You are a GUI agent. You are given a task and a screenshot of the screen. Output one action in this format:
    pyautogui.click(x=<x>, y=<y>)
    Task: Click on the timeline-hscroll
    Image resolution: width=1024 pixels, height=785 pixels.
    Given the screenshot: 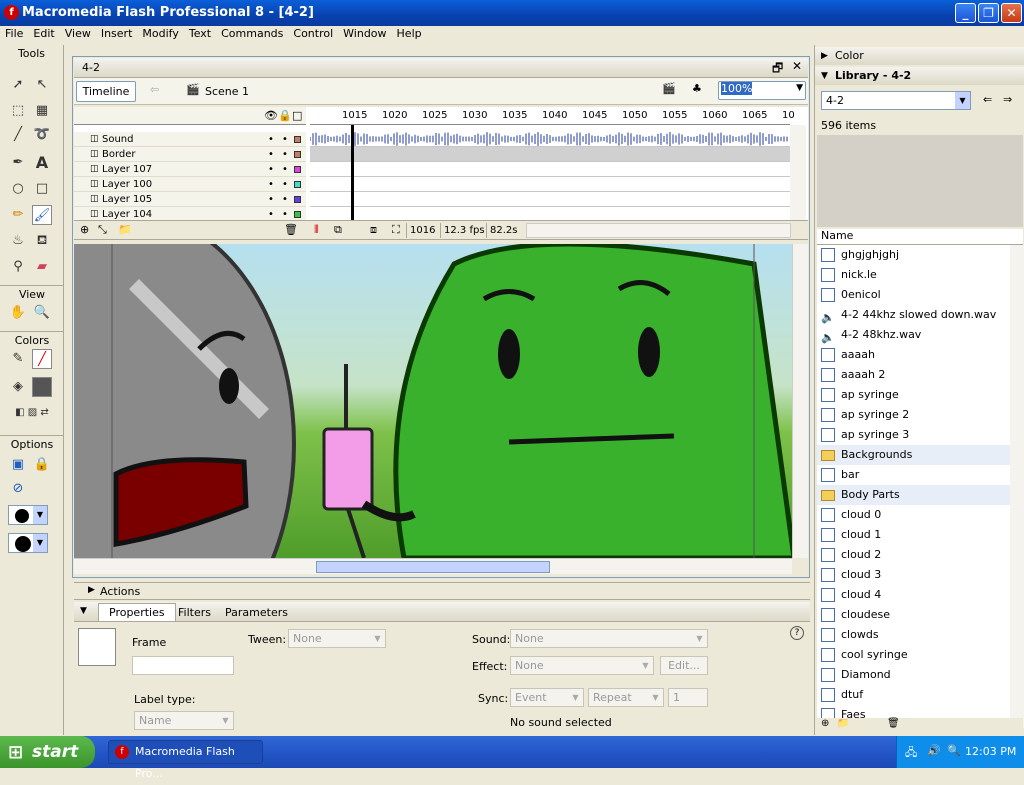 What is the action you would take?
    pyautogui.click(x=658, y=230)
    